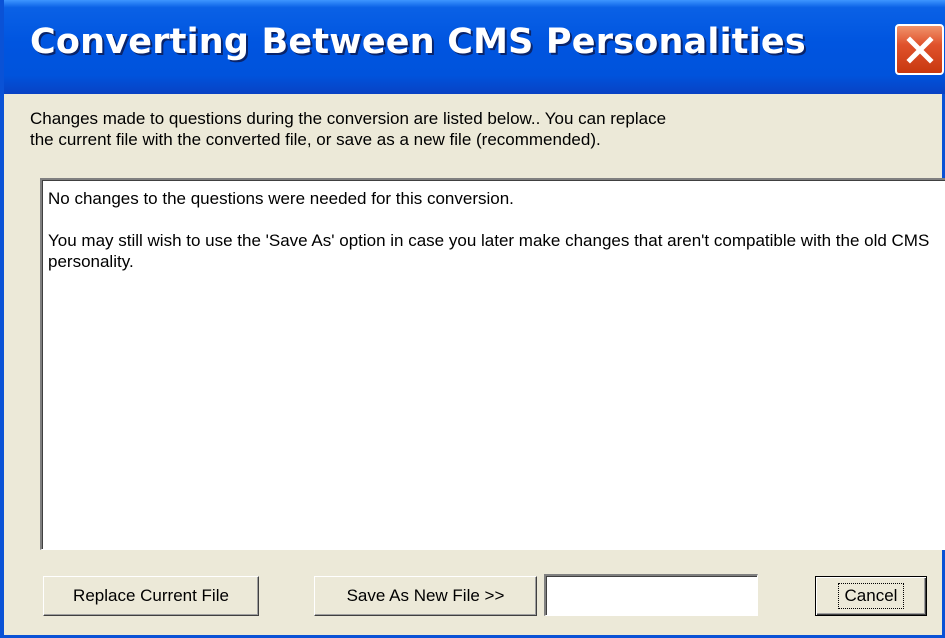  I want to click on close-button, so click(919, 49).